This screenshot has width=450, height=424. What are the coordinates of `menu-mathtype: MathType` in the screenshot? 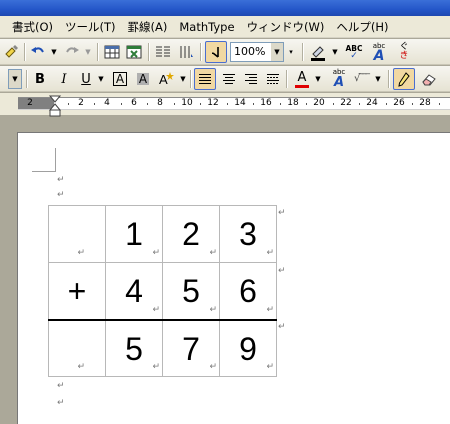 It's located at (206, 27).